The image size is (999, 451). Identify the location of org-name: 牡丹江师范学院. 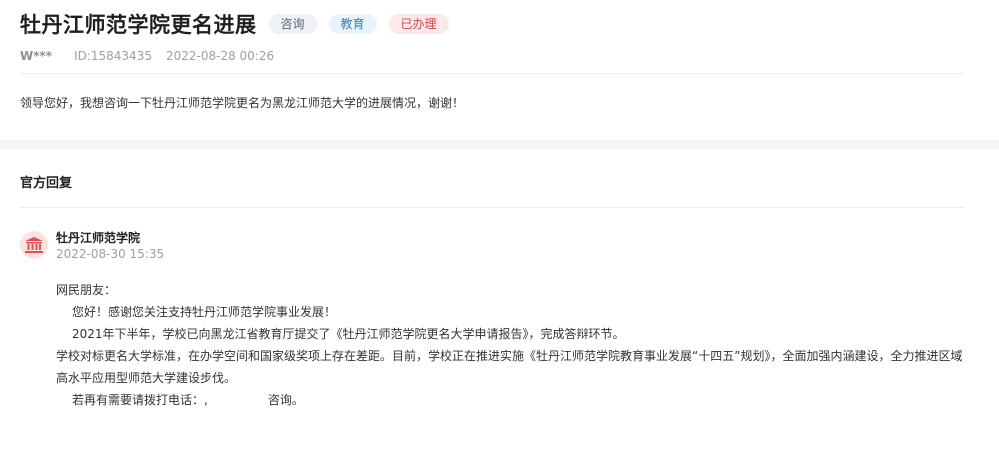
(98, 238).